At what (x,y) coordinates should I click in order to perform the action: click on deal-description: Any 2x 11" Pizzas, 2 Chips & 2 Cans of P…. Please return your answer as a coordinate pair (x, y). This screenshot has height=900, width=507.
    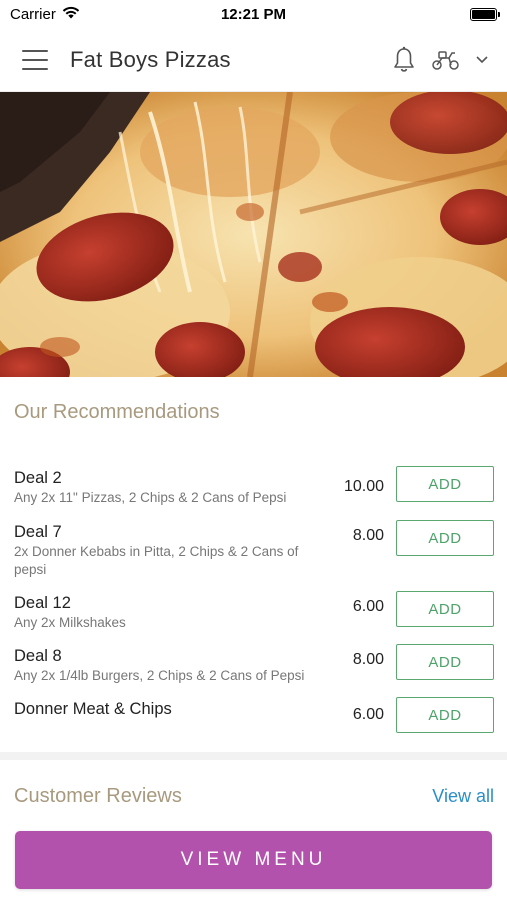
    Looking at the image, I should click on (150, 497).